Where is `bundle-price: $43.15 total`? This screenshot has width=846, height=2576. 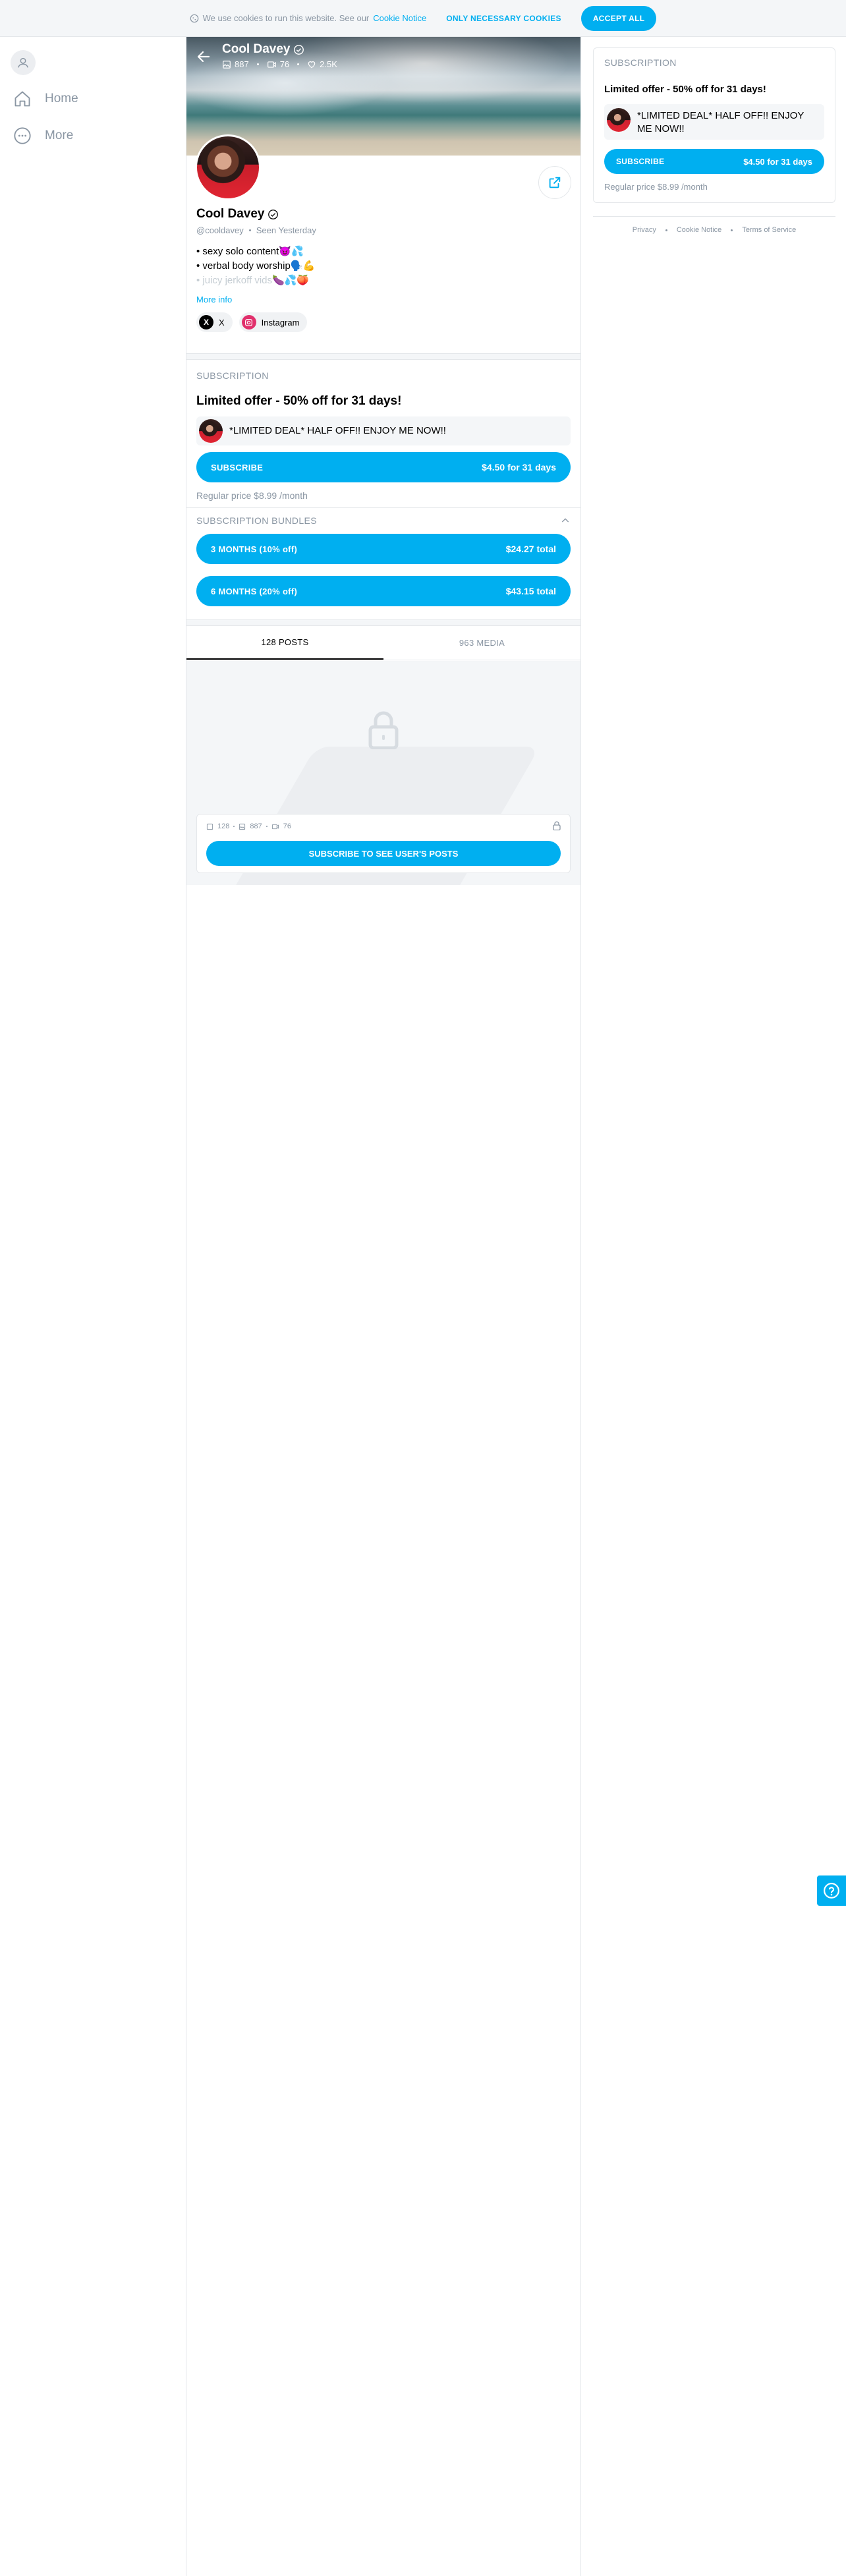
bundle-price: $43.15 total is located at coordinates (530, 591).